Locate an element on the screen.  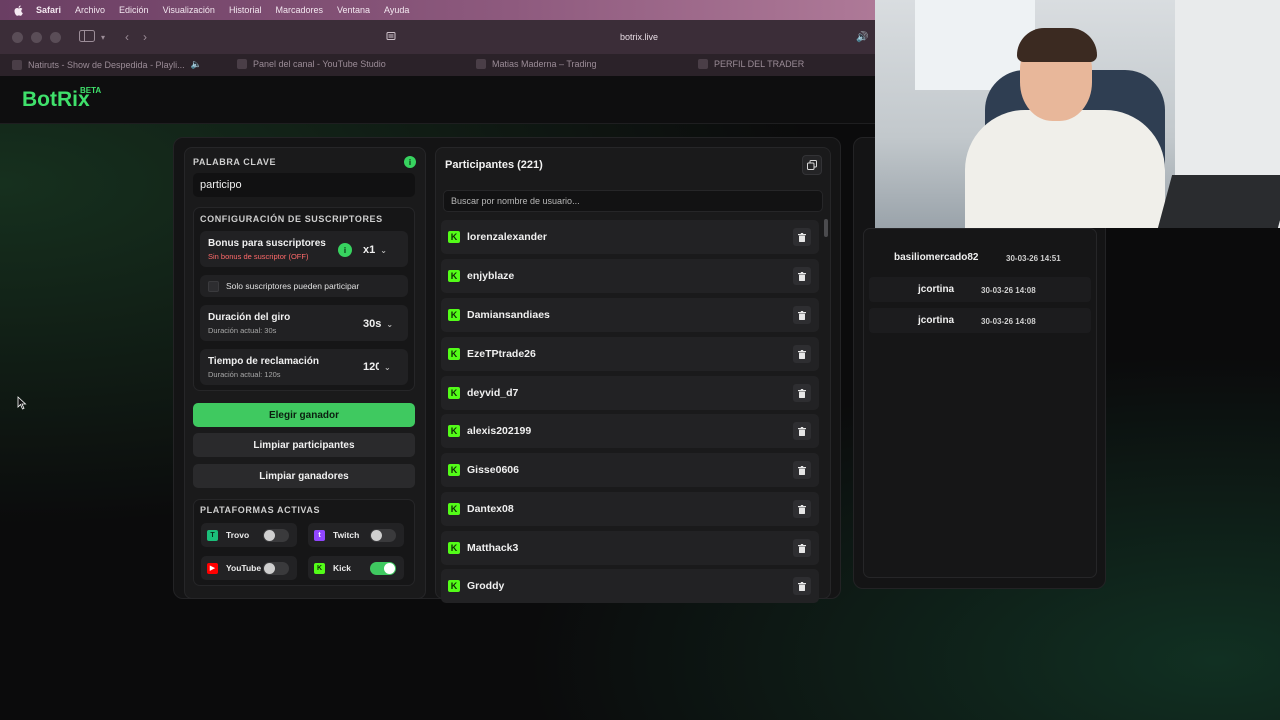
trovo-toggle is located at coordinates (276, 535).